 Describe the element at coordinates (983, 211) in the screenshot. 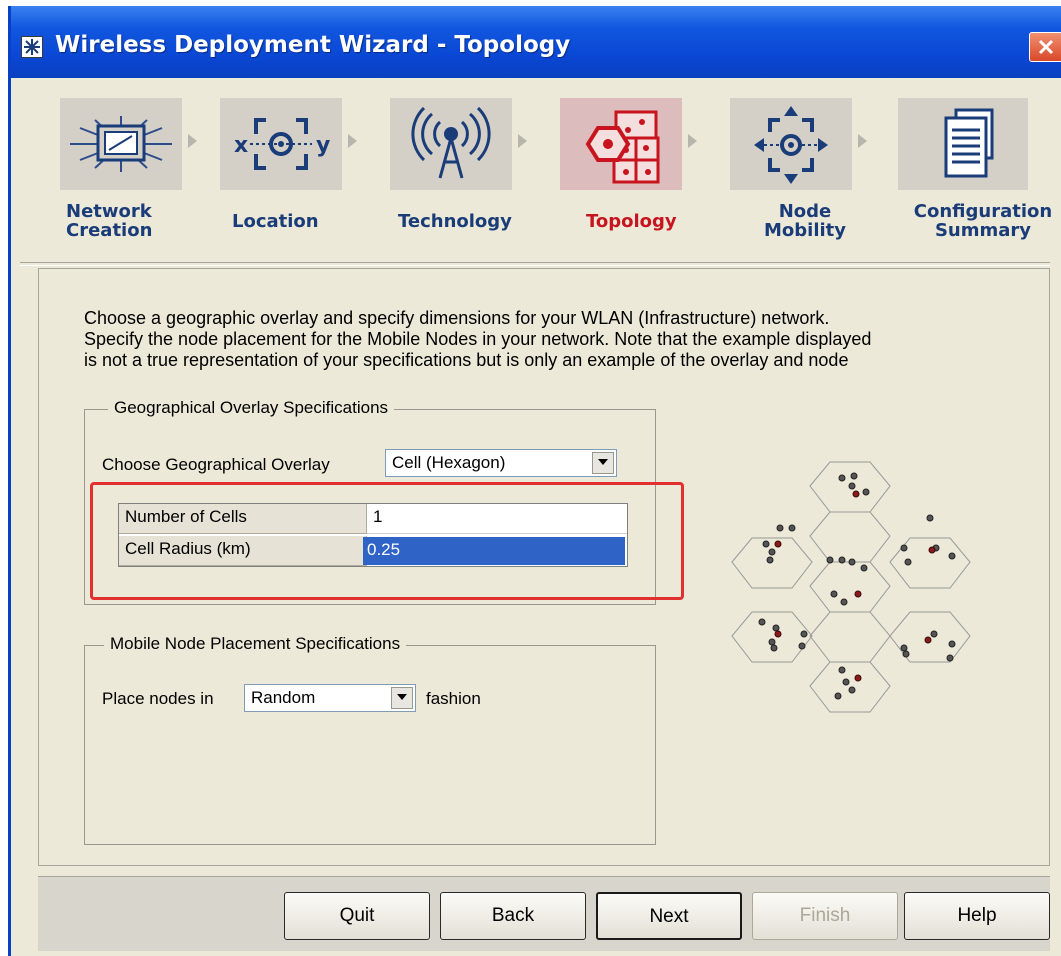

I see `step-label-config-1: Configuration` at that location.